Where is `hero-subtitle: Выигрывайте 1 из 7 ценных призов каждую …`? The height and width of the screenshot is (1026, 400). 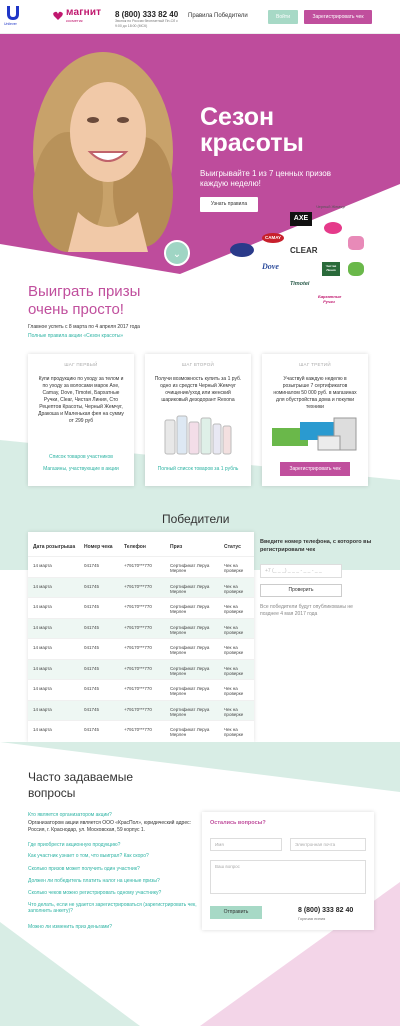 hero-subtitle: Выигрывайте 1 из 7 ценных призов каждую … is located at coordinates (265, 178).